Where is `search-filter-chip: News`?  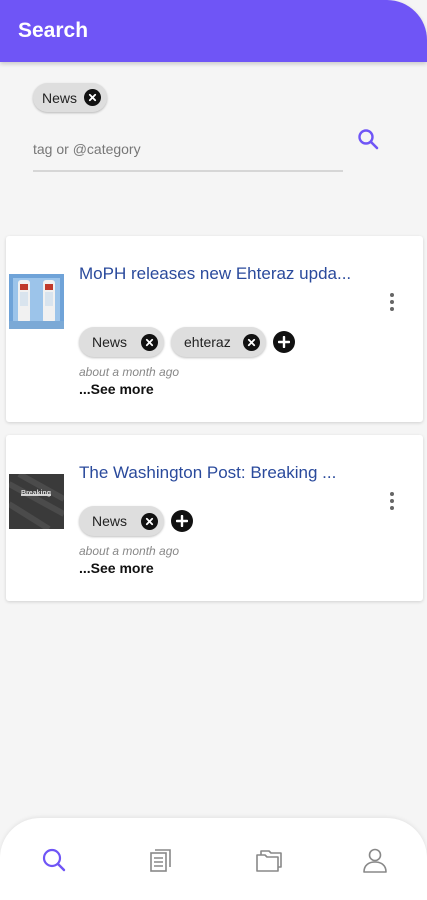
search-filter-chip: News is located at coordinates (70, 97).